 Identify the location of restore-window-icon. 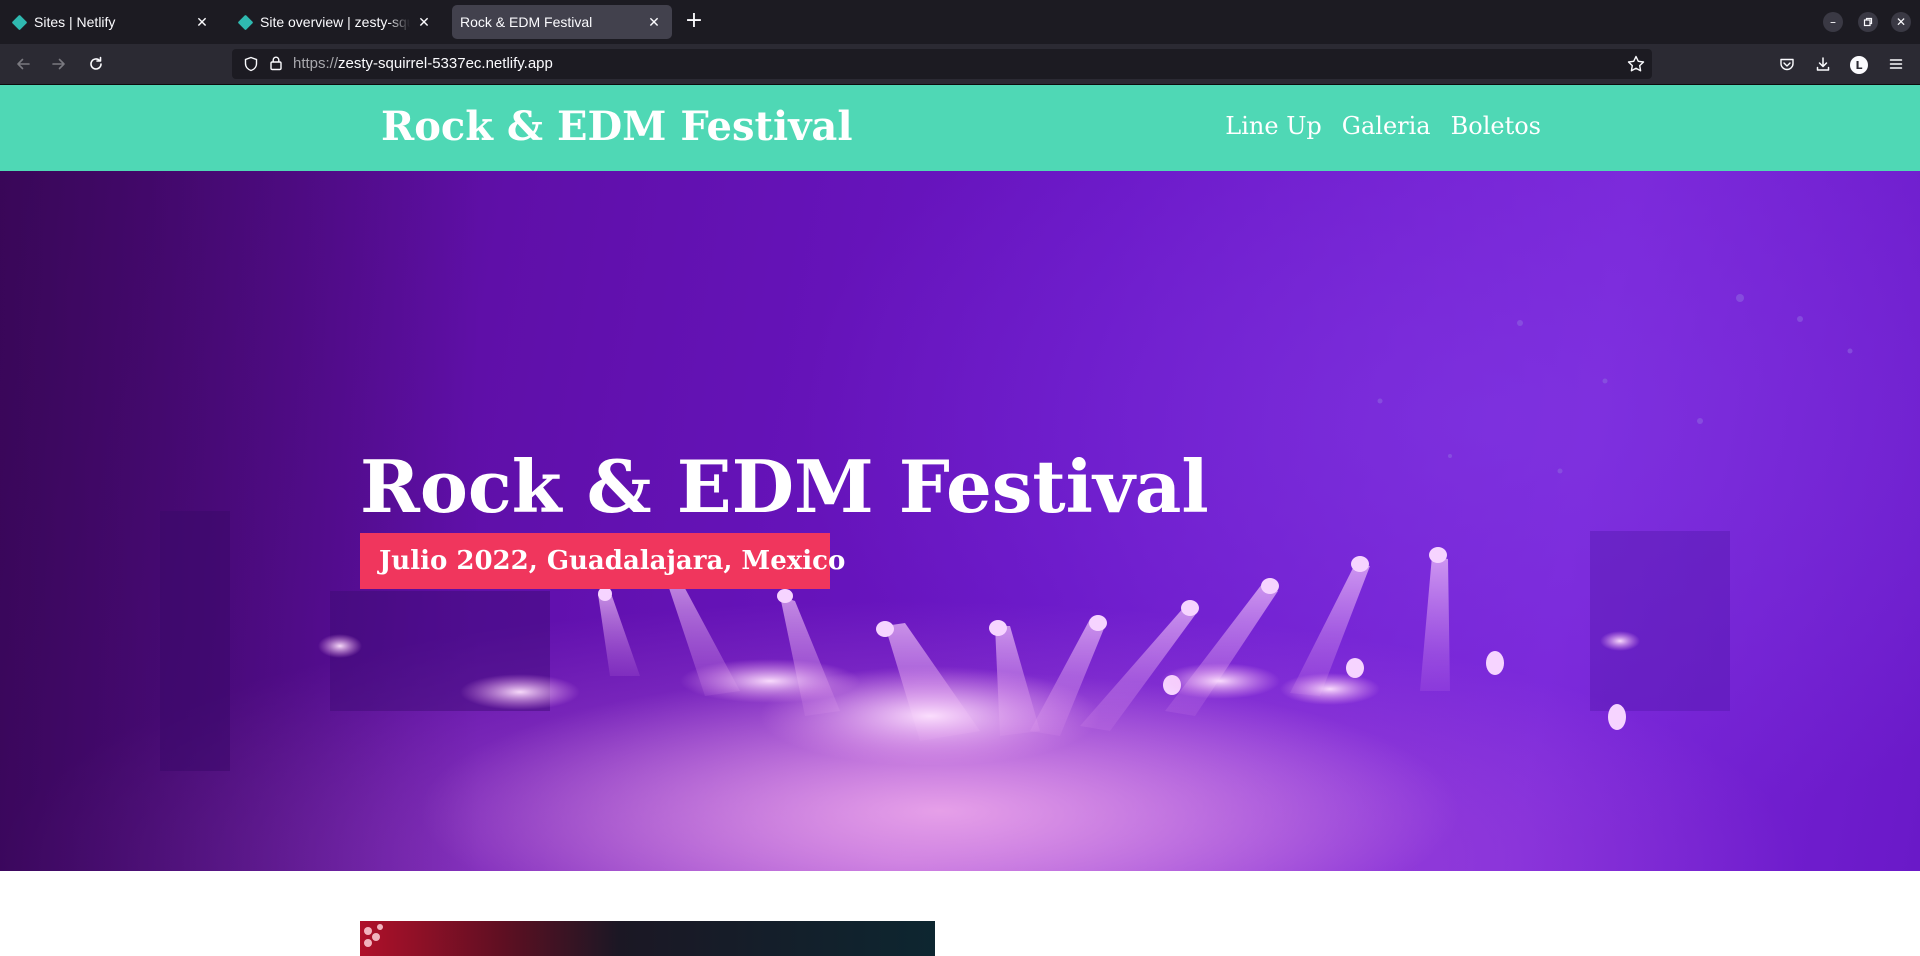
(1868, 22).